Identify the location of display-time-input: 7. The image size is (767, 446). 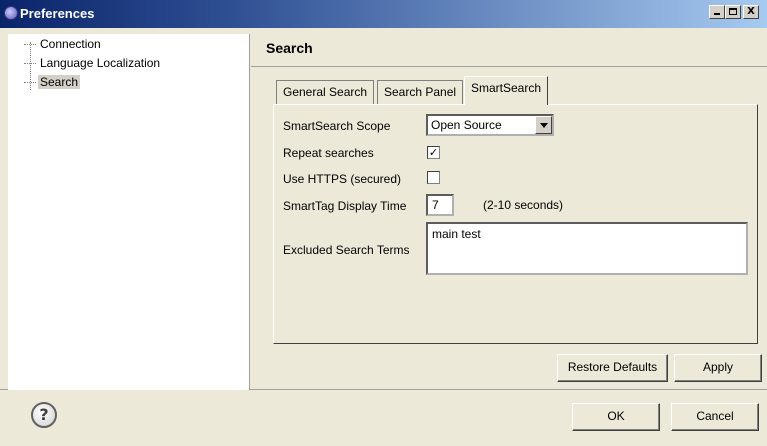
(440, 205).